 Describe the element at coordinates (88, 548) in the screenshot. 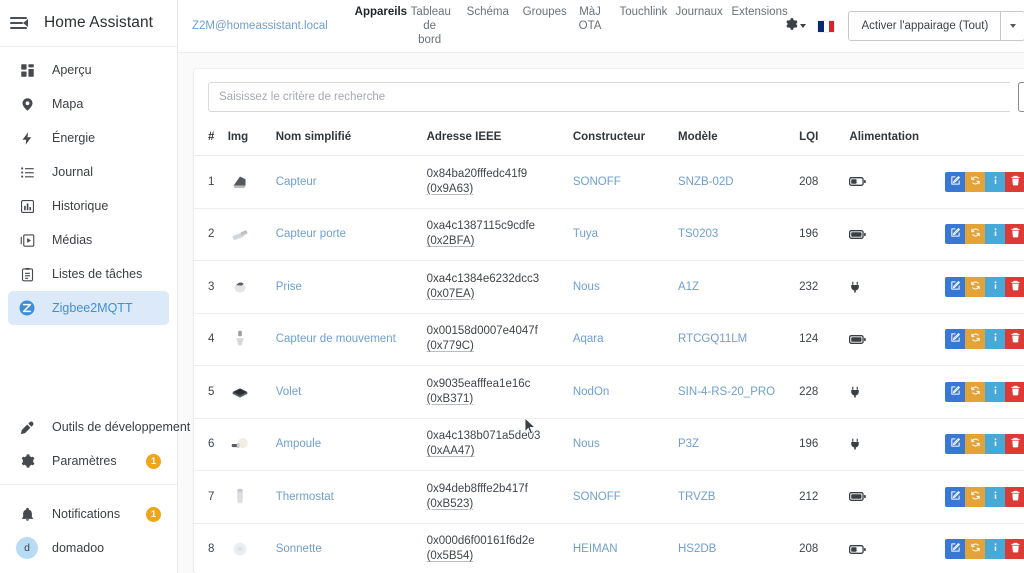

I see `sidebar-item-user-domadoo: d domadoo` at that location.